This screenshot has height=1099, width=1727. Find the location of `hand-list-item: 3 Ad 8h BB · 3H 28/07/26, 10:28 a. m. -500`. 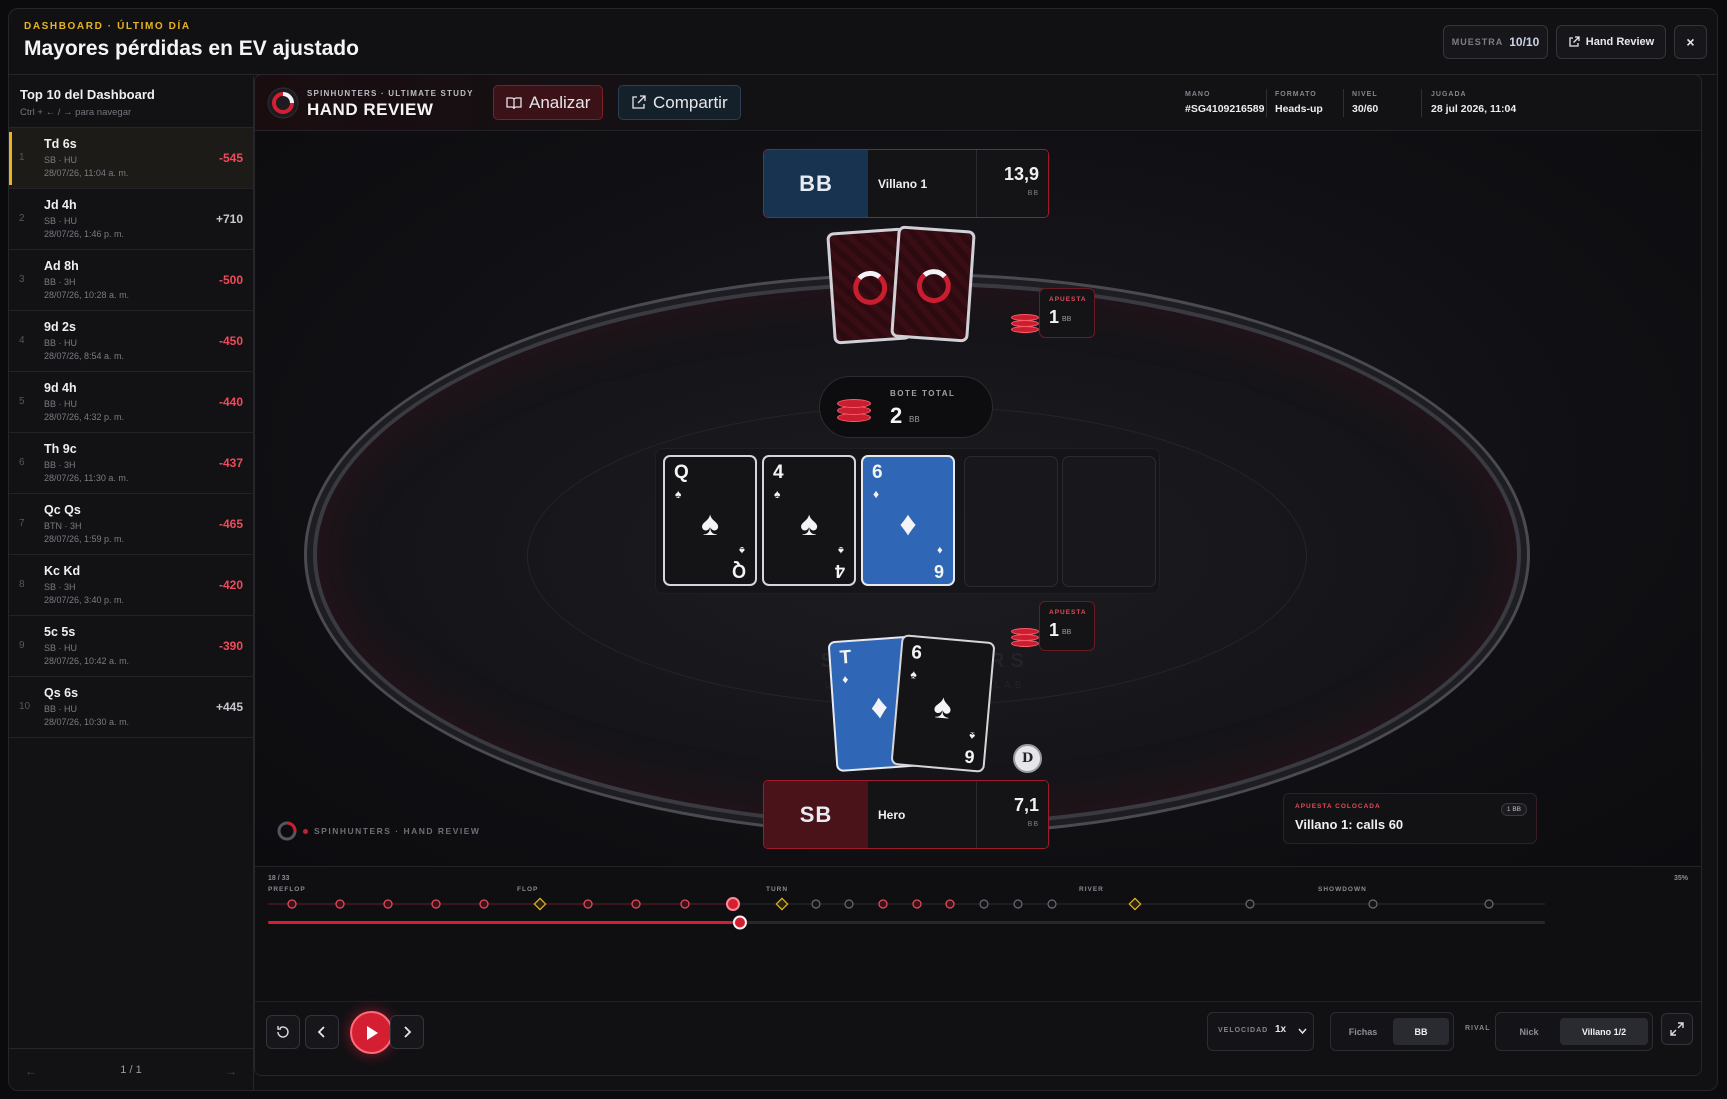

hand-list-item: 3 Ad 8h BB · 3H 28/07/26, 10:28 a. m. -500 is located at coordinates (131, 280).